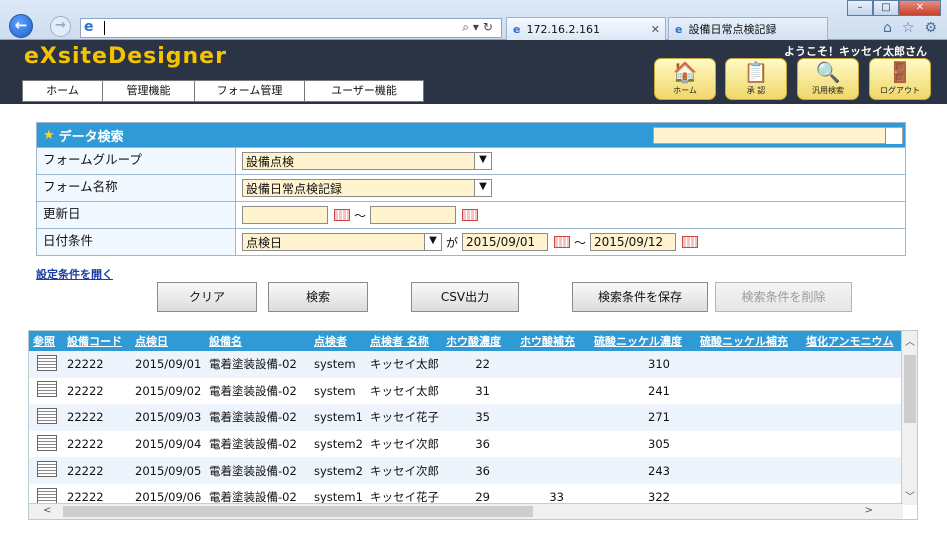 The height and width of the screenshot is (542, 947). What do you see at coordinates (291, 28) in the screenshot?
I see `address-bar: e ⌕▾↻` at bounding box center [291, 28].